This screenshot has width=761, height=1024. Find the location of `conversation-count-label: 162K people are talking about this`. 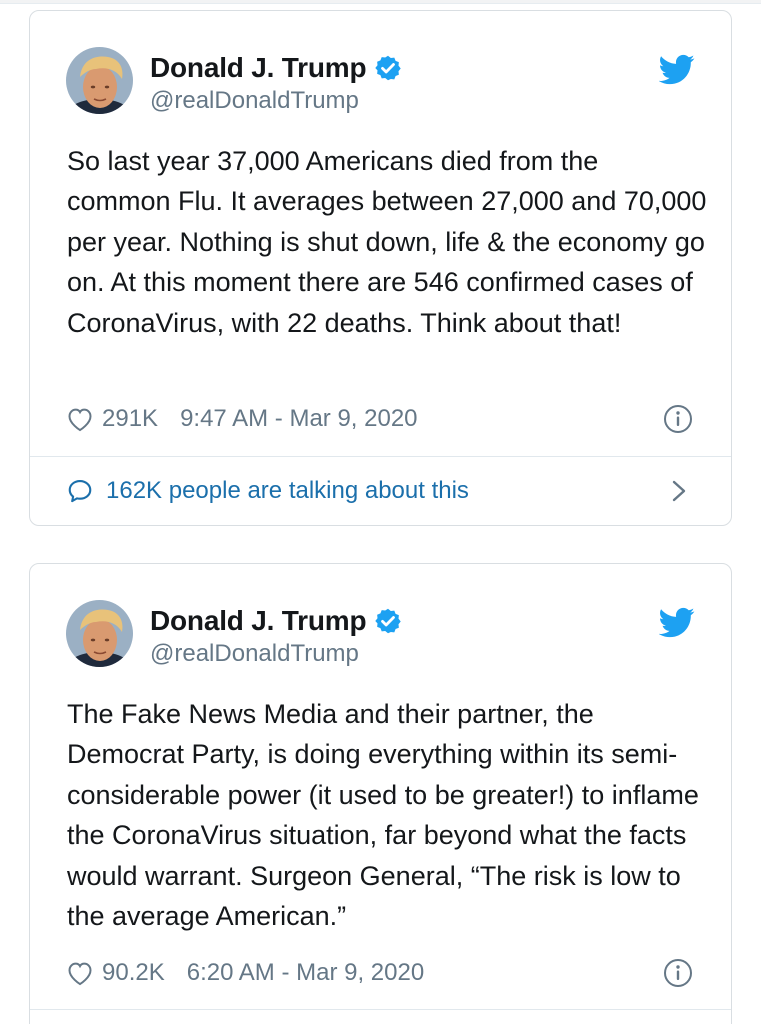

conversation-count-label: 162K people are talking about this is located at coordinates (287, 491).